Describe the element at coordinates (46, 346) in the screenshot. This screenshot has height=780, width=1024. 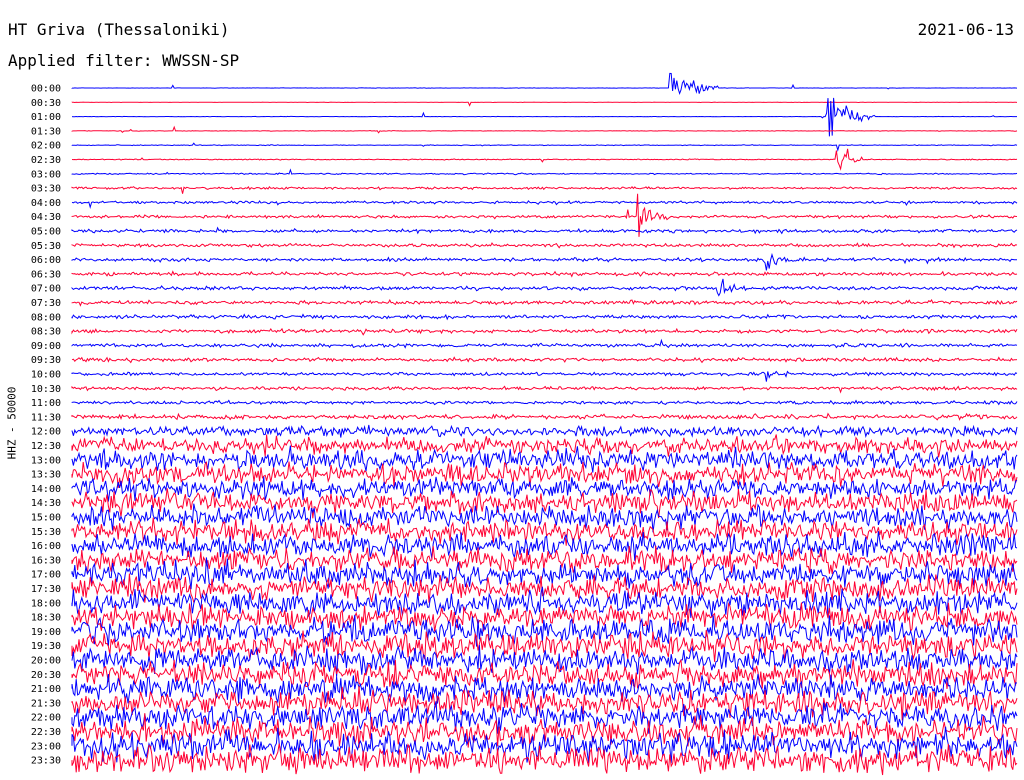
I see `time-tick-label: 09:00` at that location.